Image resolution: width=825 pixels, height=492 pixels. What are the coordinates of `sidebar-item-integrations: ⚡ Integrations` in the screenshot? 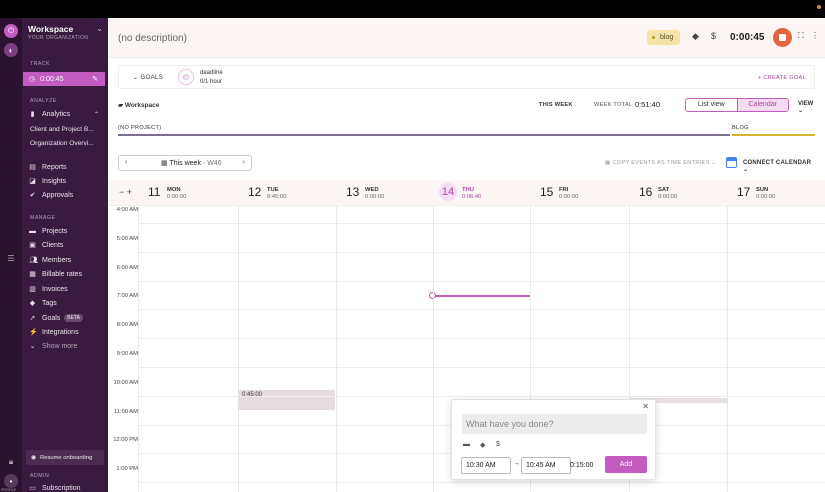 It's located at (54, 332).